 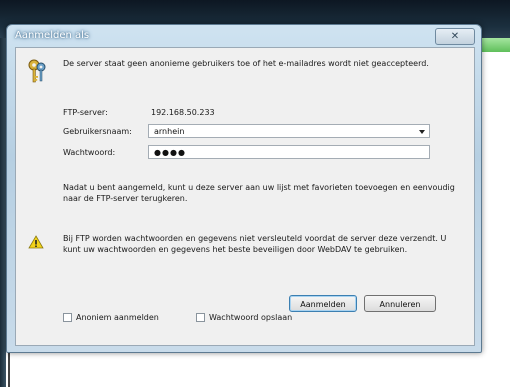 What do you see at coordinates (85, 112) in the screenshot?
I see `ftp-server-label: FTP-server:` at bounding box center [85, 112].